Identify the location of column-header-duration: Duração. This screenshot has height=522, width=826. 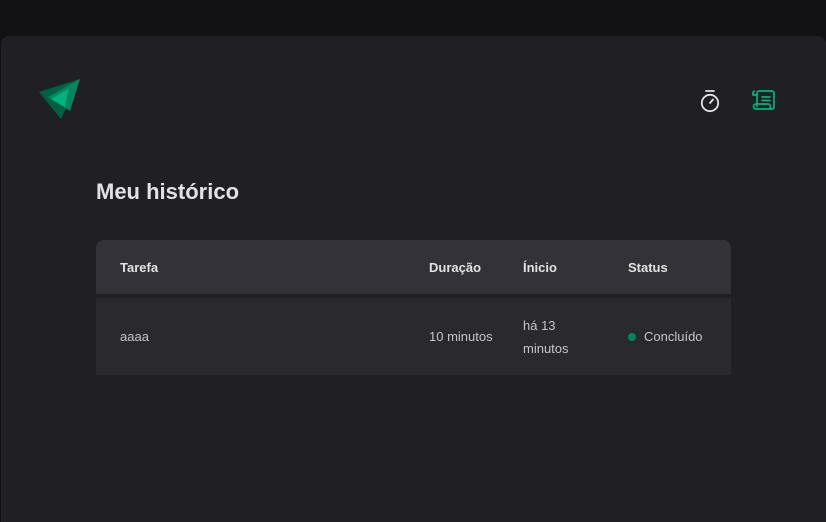
(452, 268).